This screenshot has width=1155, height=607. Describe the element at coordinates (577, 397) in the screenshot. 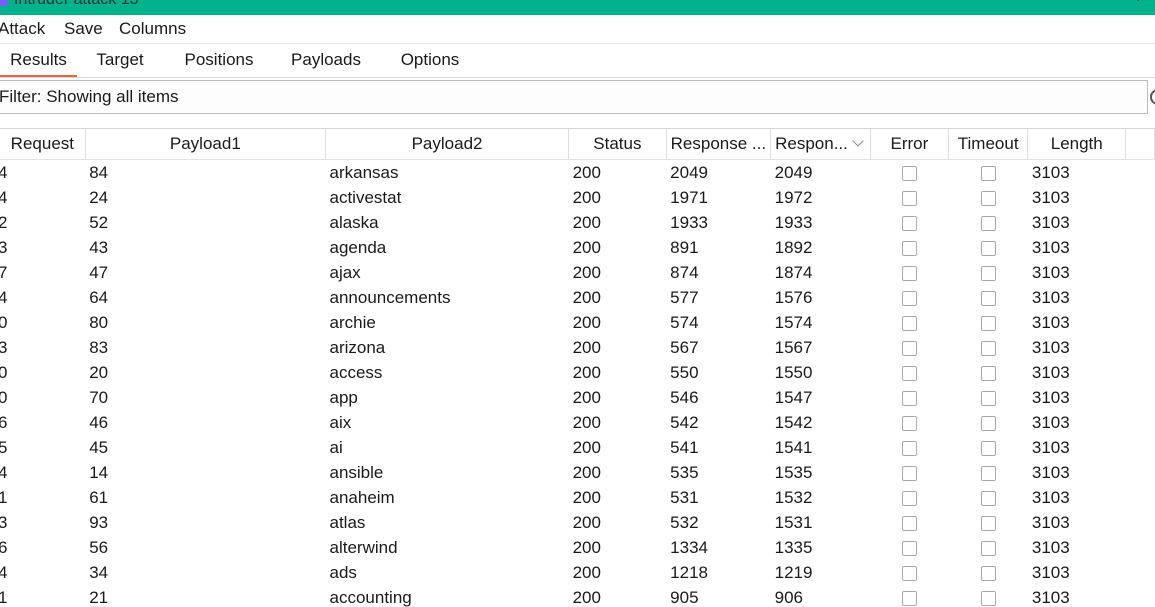

I see `table-row: 070 app 200 546 1547 3103` at that location.